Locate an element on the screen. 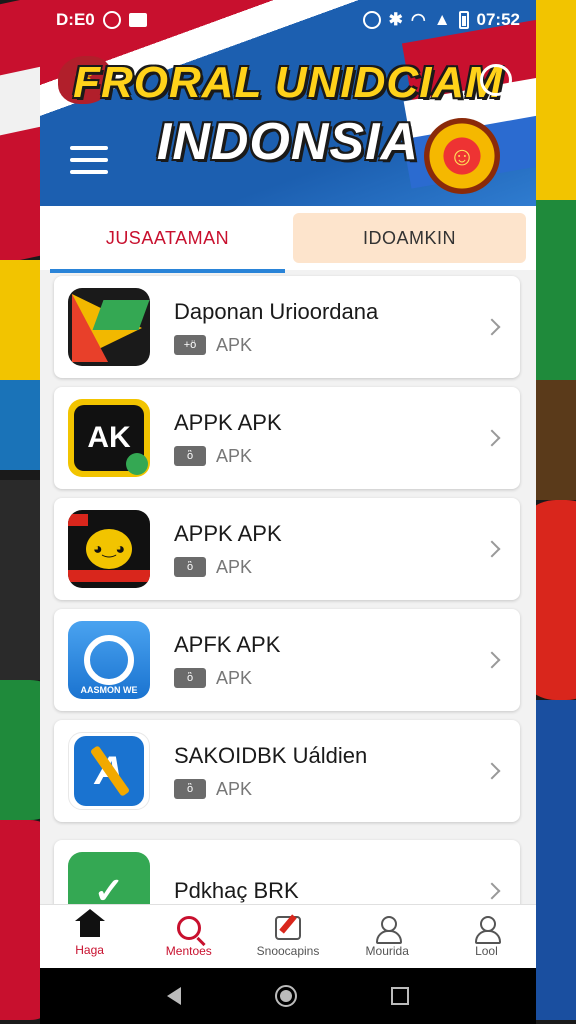 This screenshot has width=576, height=1024. nav-home: Haga is located at coordinates (89, 936).